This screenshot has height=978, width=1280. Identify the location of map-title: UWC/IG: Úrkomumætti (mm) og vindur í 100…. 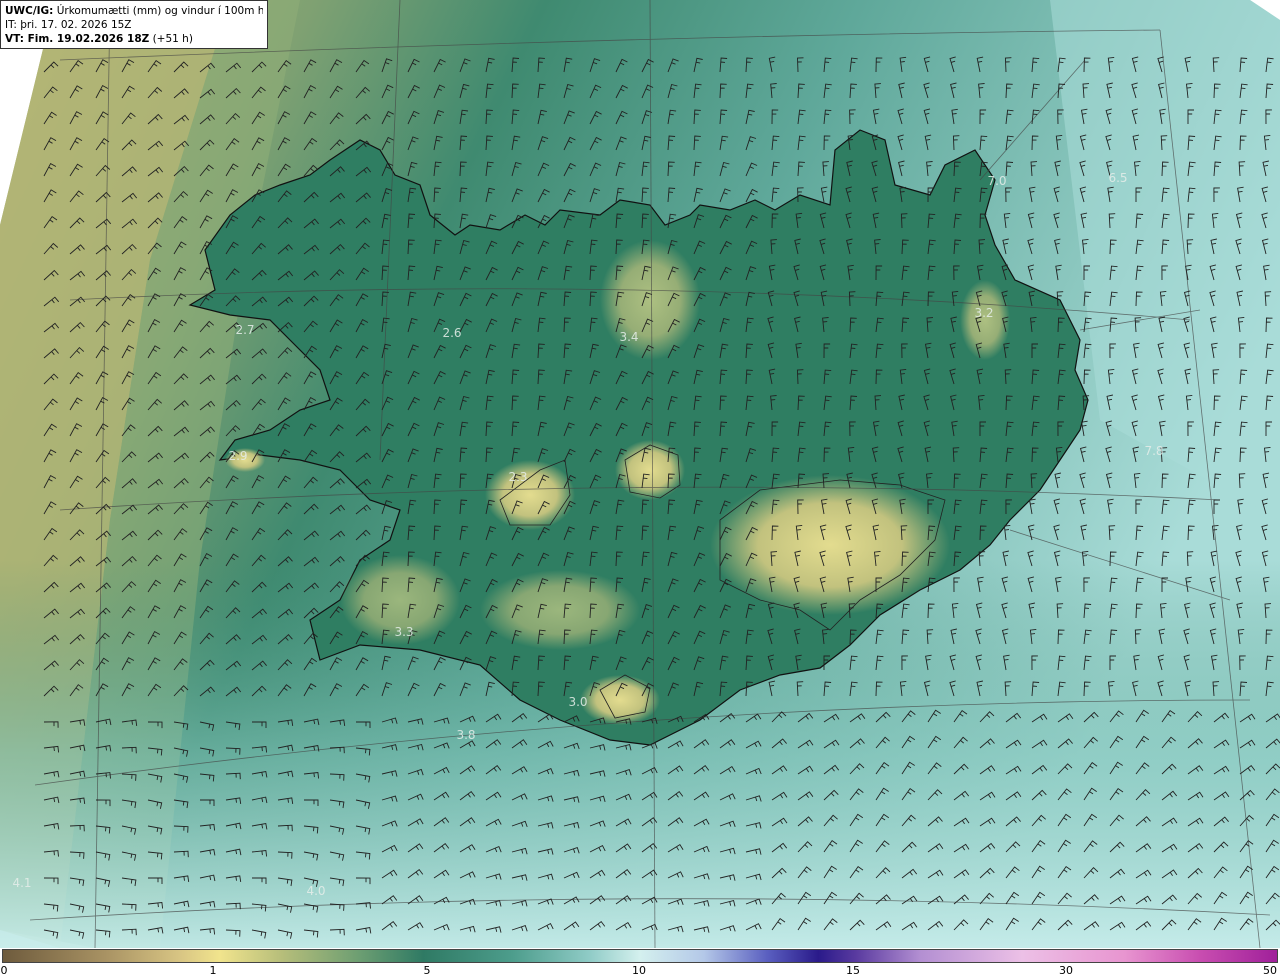
(134, 11).